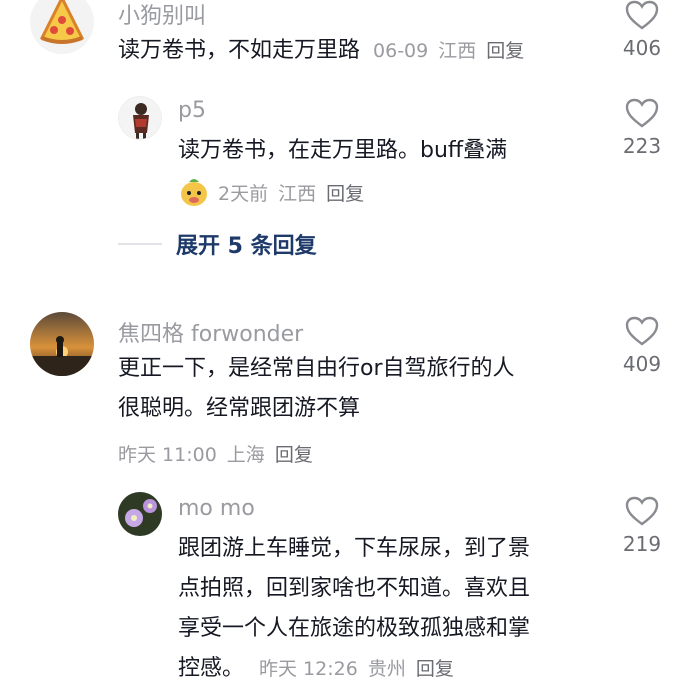 This screenshot has width=690, height=688. What do you see at coordinates (140, 244) in the screenshot?
I see `divider` at bounding box center [140, 244].